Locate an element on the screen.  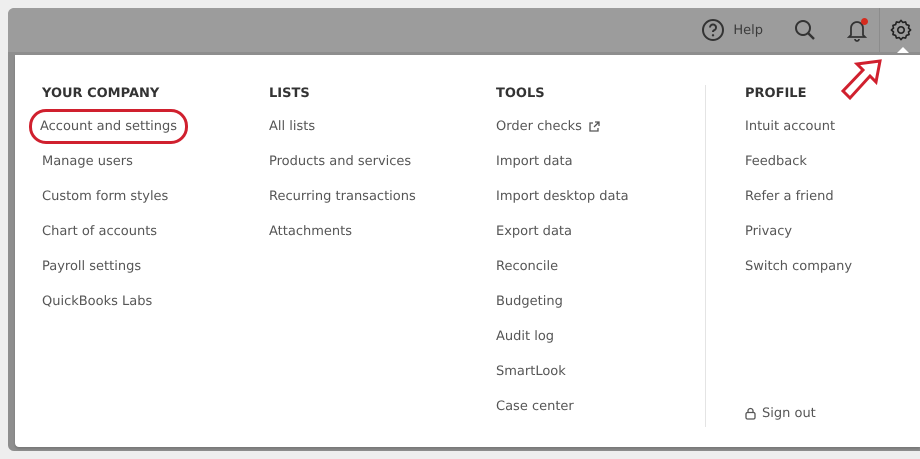
section-heading: YOUR COMPANY is located at coordinates (101, 94).